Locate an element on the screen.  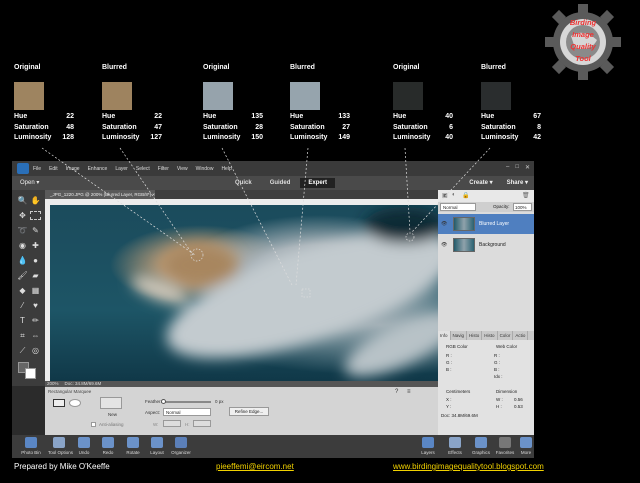
create-button: Create ▾ is located at coordinates (480, 182).